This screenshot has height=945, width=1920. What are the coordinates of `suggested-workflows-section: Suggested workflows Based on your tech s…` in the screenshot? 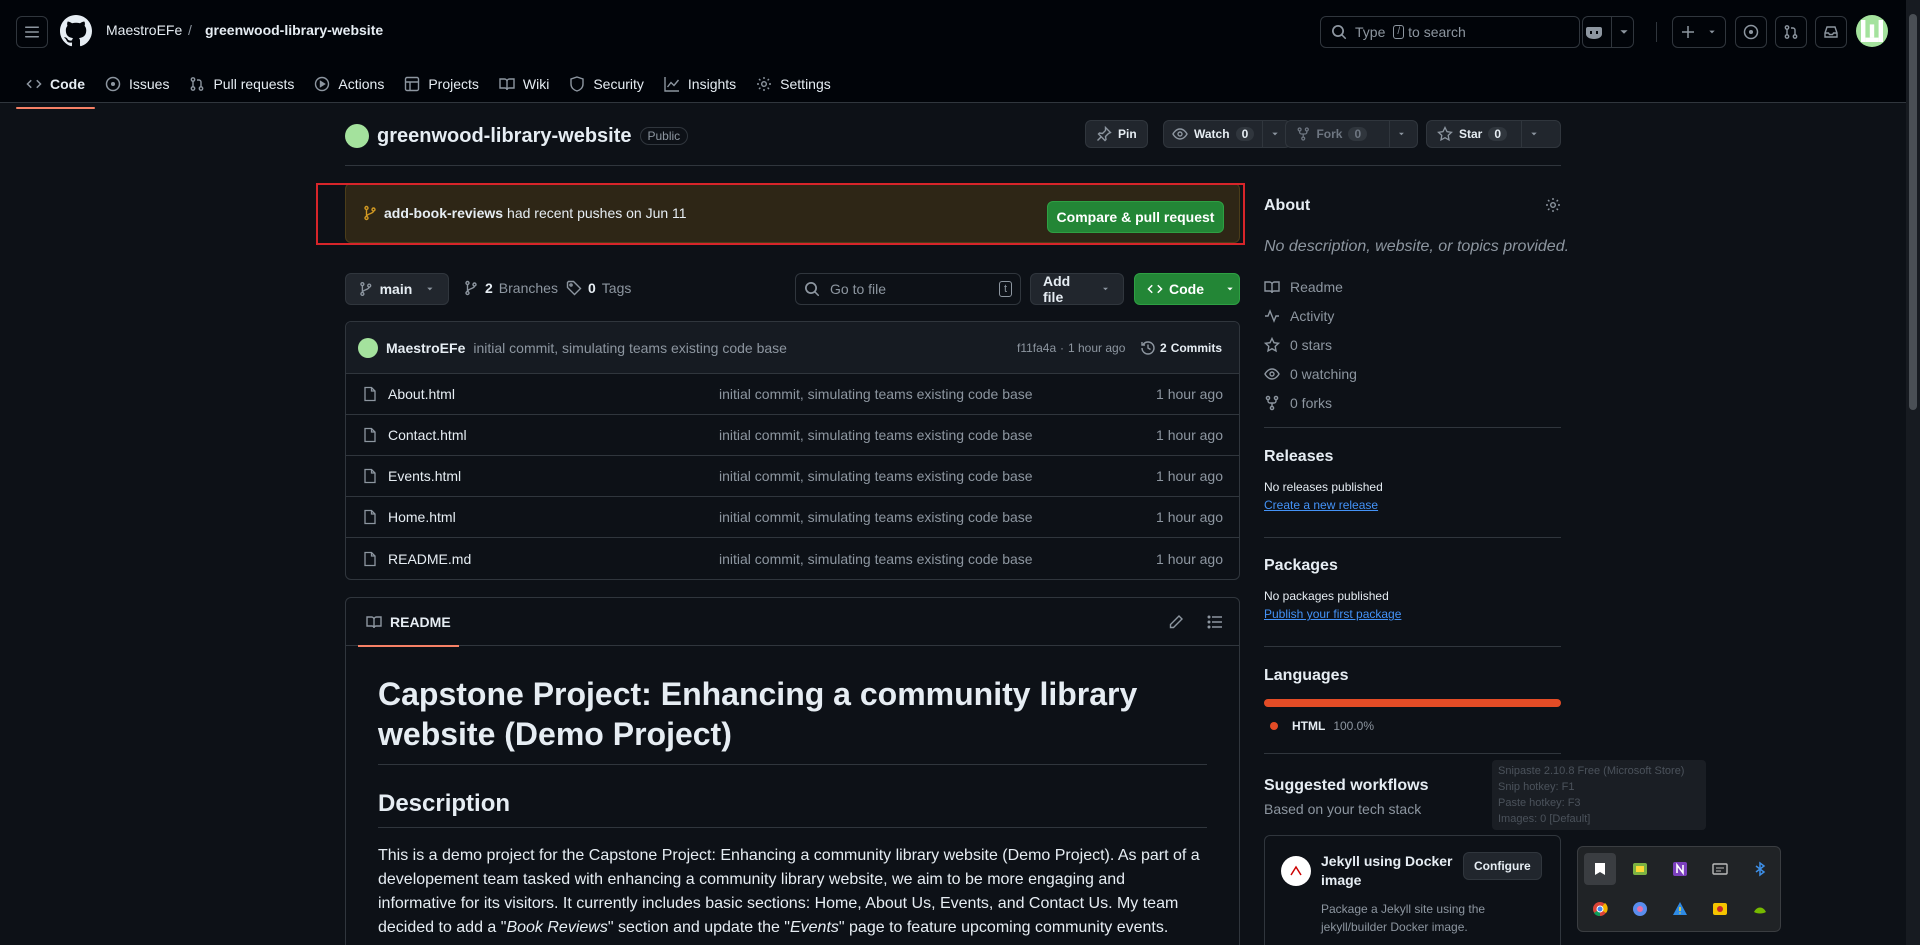 It's located at (1346, 797).